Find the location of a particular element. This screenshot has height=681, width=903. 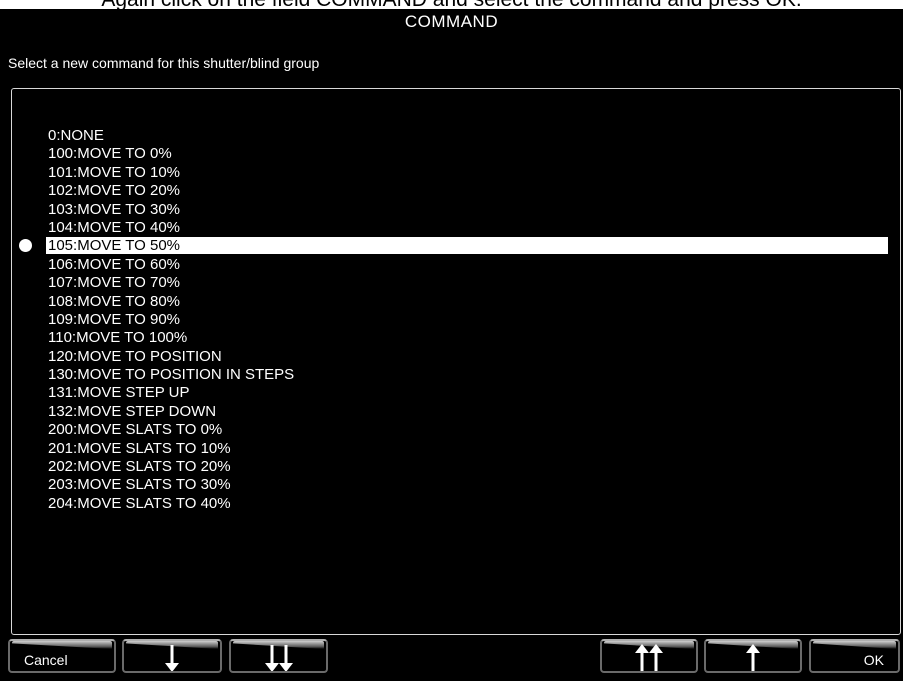

list-item-label: 201:MOVE SLATS TO 10% is located at coordinates (139, 448).